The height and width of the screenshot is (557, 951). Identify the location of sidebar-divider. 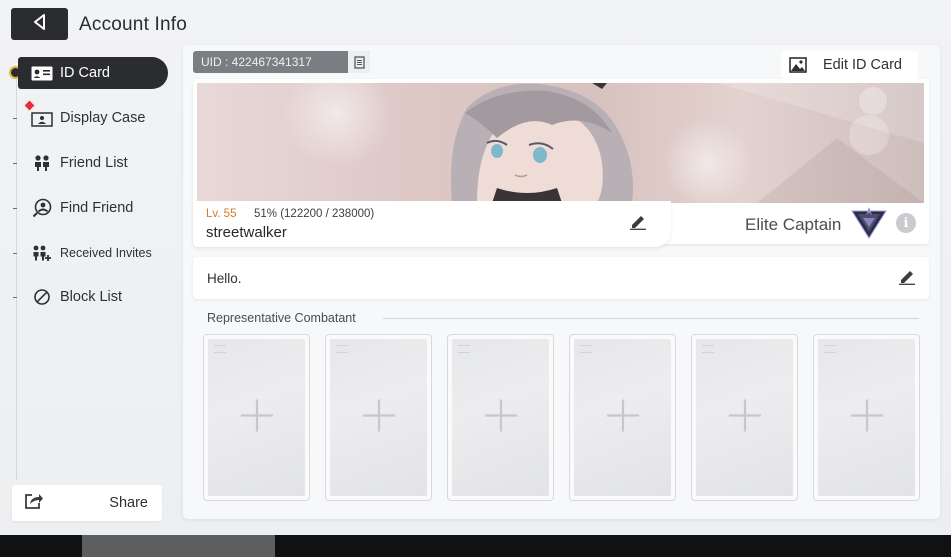
(16, 275).